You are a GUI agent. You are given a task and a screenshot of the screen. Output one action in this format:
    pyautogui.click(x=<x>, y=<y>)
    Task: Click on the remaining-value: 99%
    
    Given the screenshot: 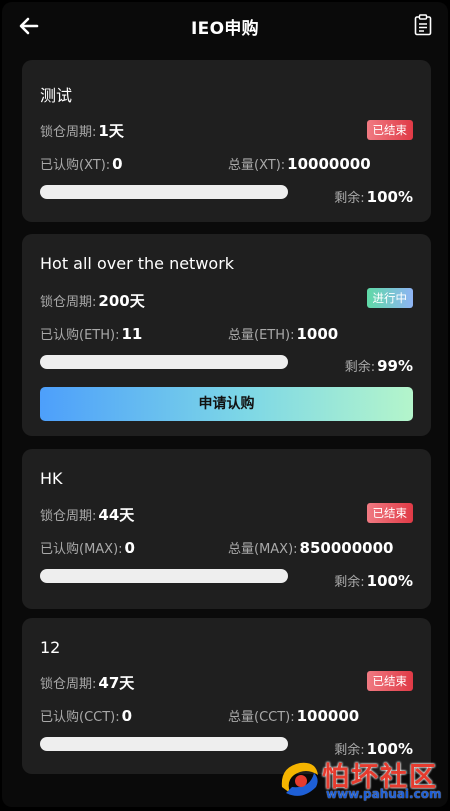 What is the action you would take?
    pyautogui.click(x=395, y=366)
    